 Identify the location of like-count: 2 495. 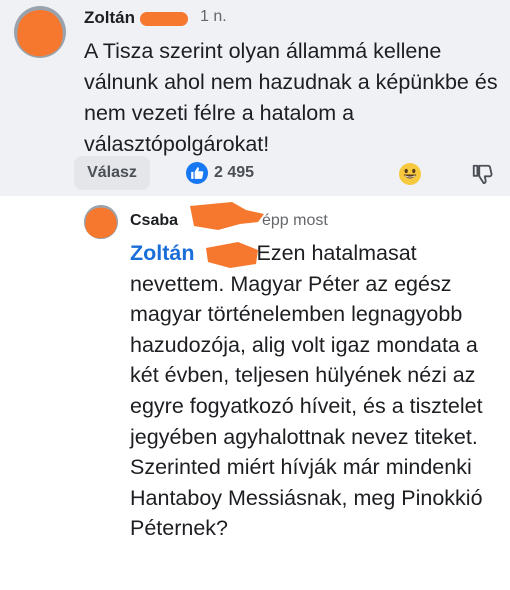
(234, 172).